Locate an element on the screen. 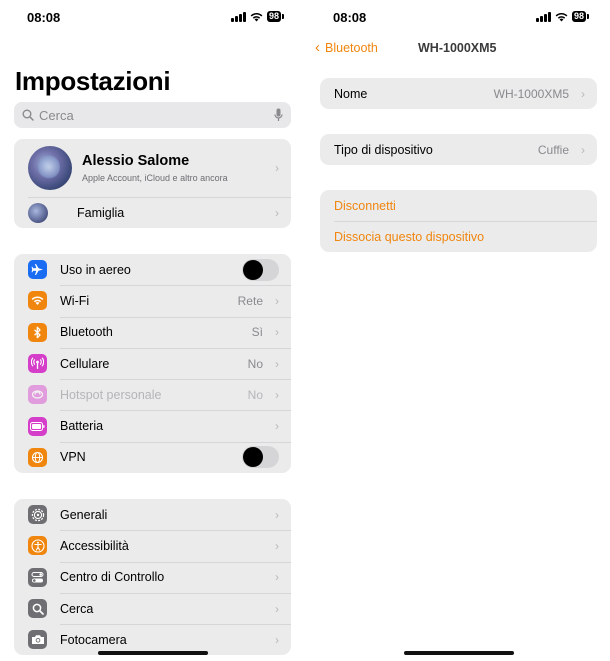 This screenshot has width=610, height=661. settings-row-cellulare: Cellulare No › is located at coordinates (152, 363).